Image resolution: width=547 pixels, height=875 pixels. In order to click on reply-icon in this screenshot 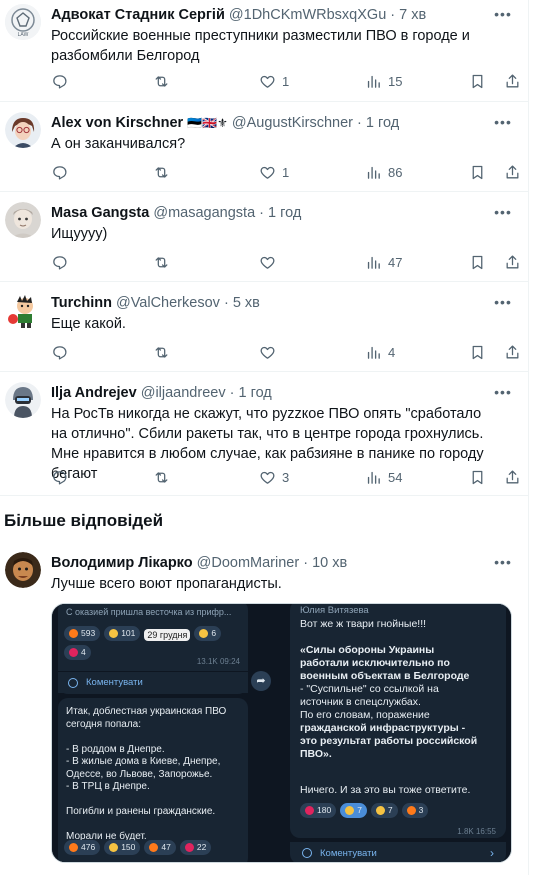, I will do `click(60, 352)`.